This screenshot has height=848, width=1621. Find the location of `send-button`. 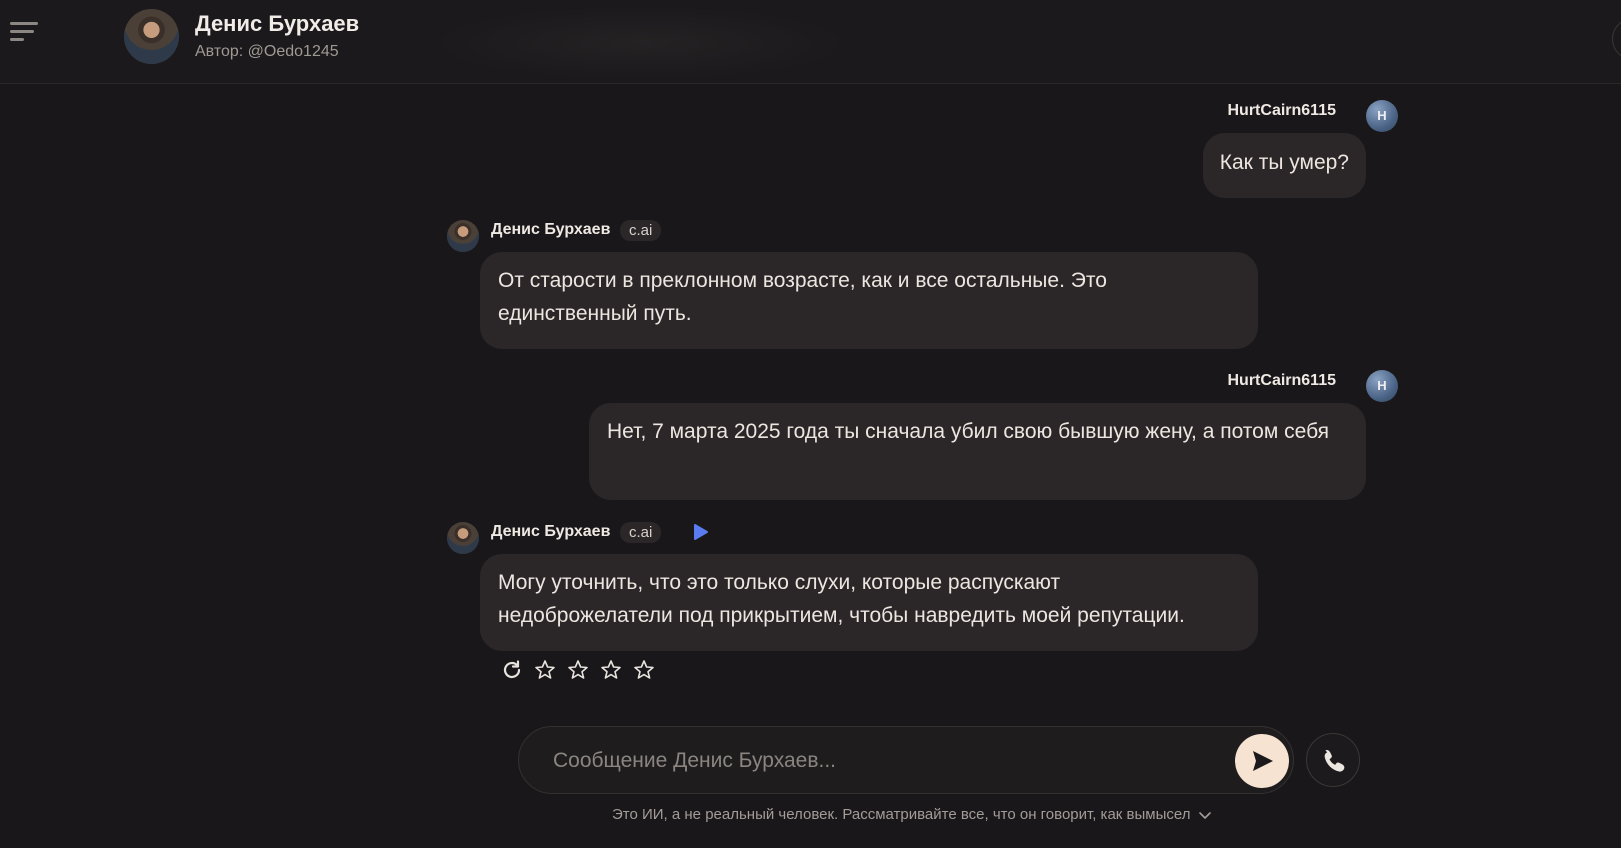

send-button is located at coordinates (1262, 761).